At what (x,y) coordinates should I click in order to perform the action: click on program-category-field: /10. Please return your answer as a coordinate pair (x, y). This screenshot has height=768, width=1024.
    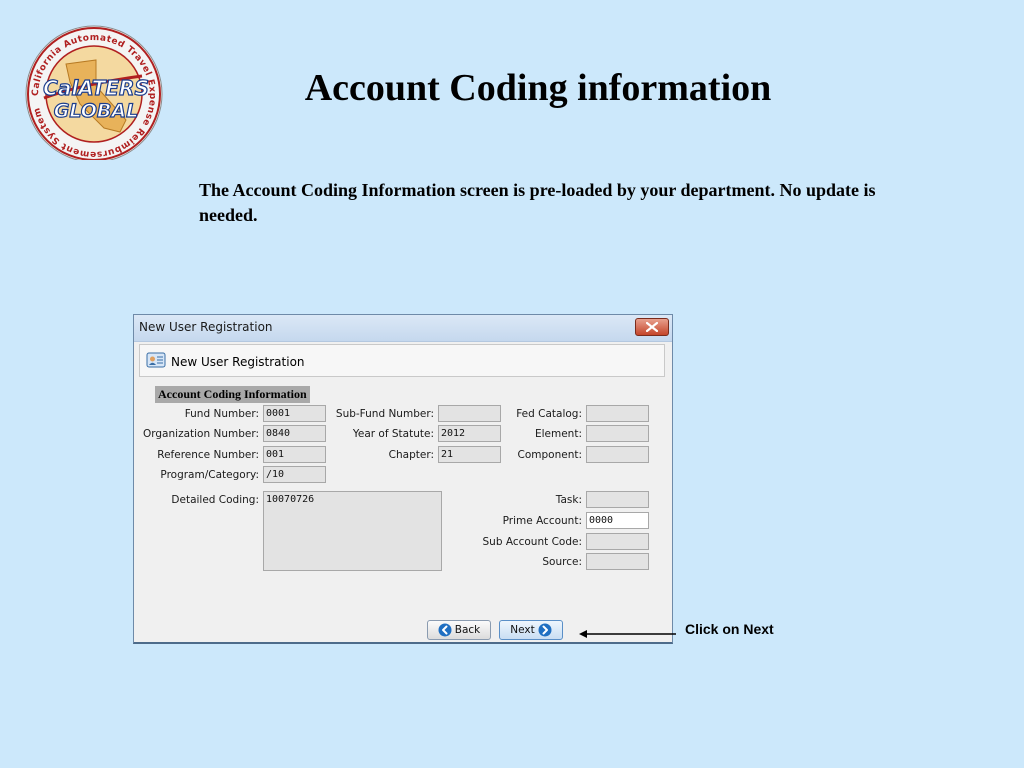
    Looking at the image, I should click on (294, 474).